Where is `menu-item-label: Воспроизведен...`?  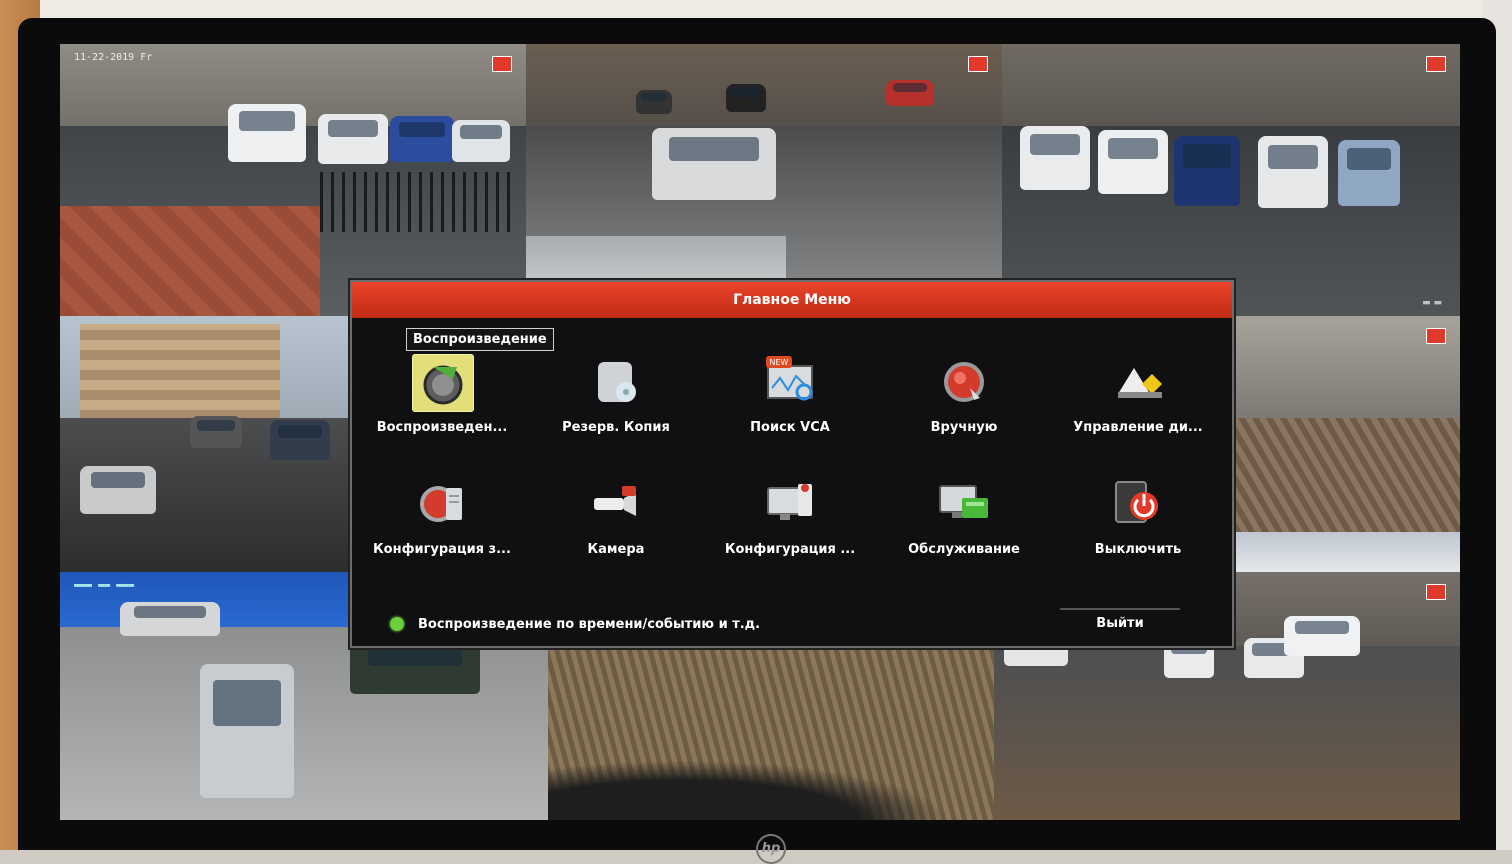
menu-item-label: Воспроизведен... is located at coordinates (442, 427).